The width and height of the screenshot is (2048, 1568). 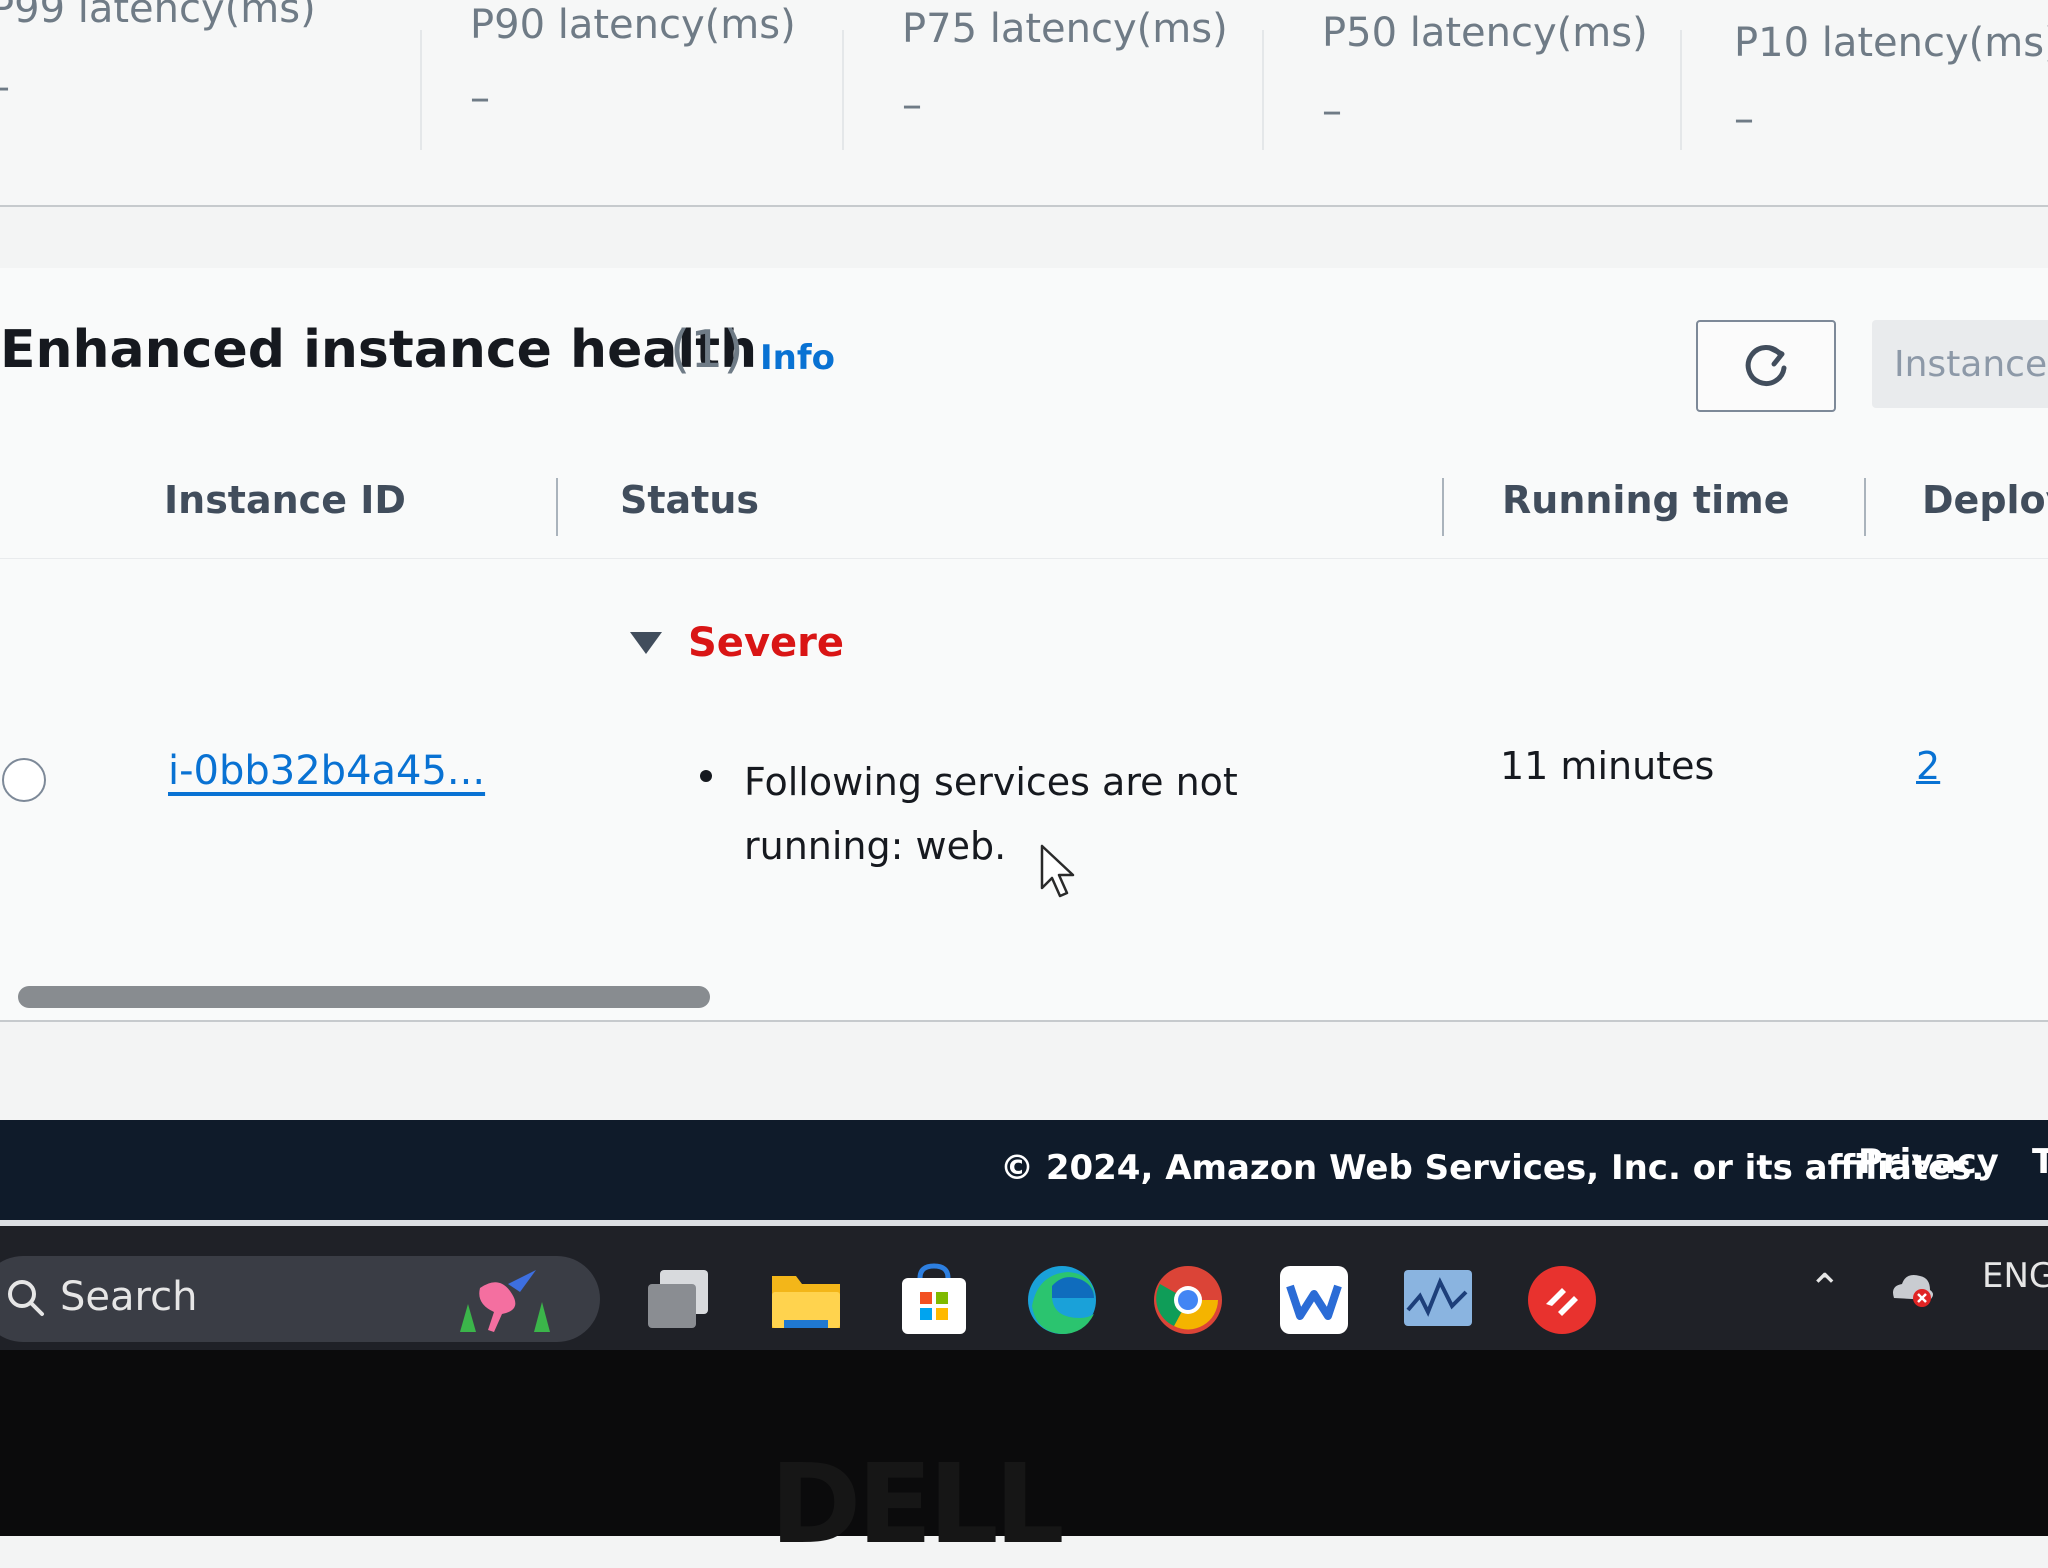 I want to click on taskbar: Search ⌃ ENG, so click(x=1024, y=1289).